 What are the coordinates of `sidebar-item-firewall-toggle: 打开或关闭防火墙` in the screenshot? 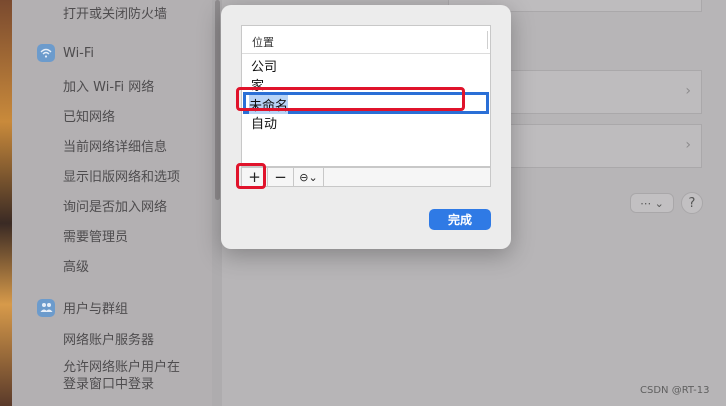 It's located at (115, 12).